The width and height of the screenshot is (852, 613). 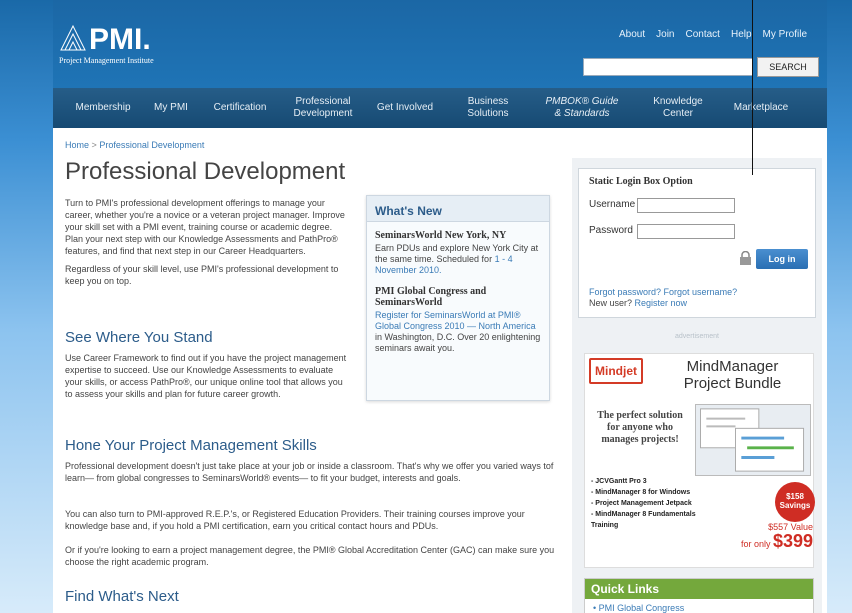 What do you see at coordinates (120, 37) in the screenshot?
I see `svg-text: PMI.` at bounding box center [120, 37].